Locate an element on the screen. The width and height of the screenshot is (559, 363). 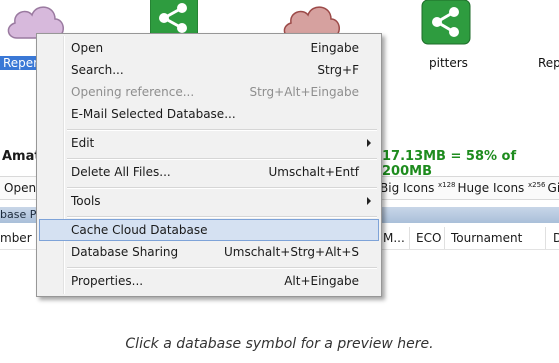
menu-item-opening-reference: Opening reference... Strg+Alt+Eingabe is located at coordinates (209, 92).